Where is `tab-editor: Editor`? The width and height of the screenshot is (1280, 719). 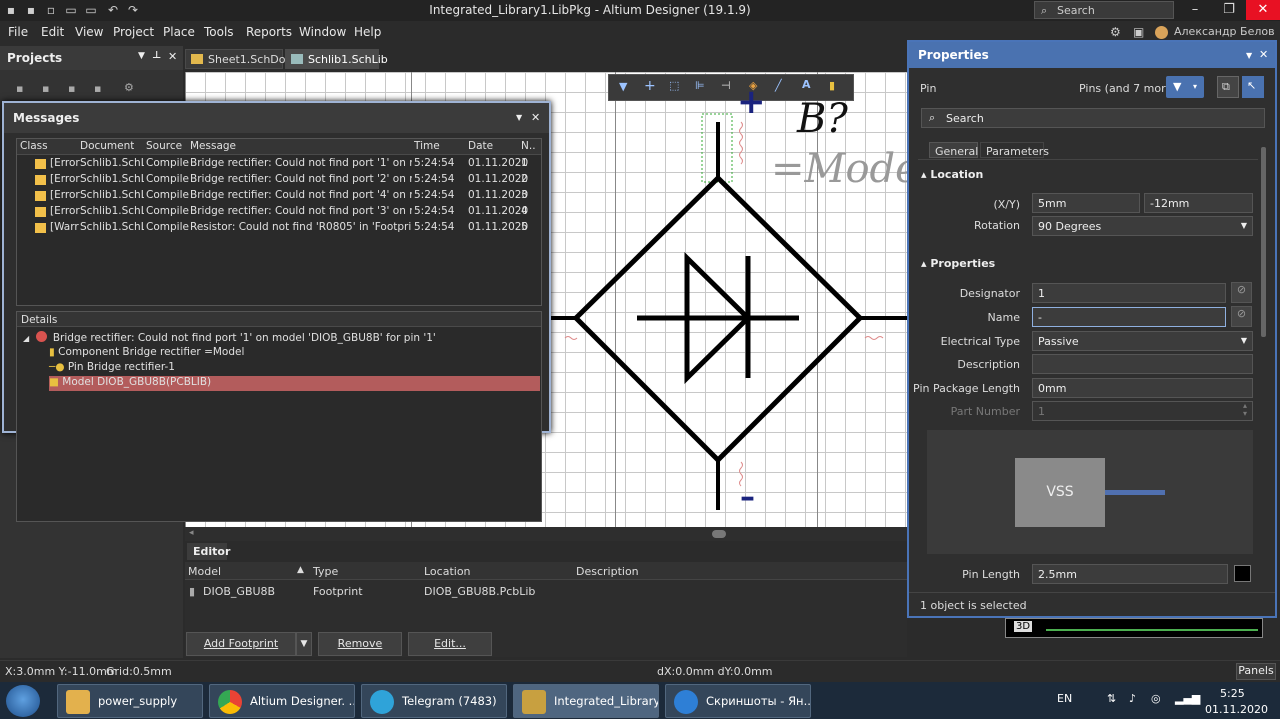 tab-editor: Editor is located at coordinates (208, 551).